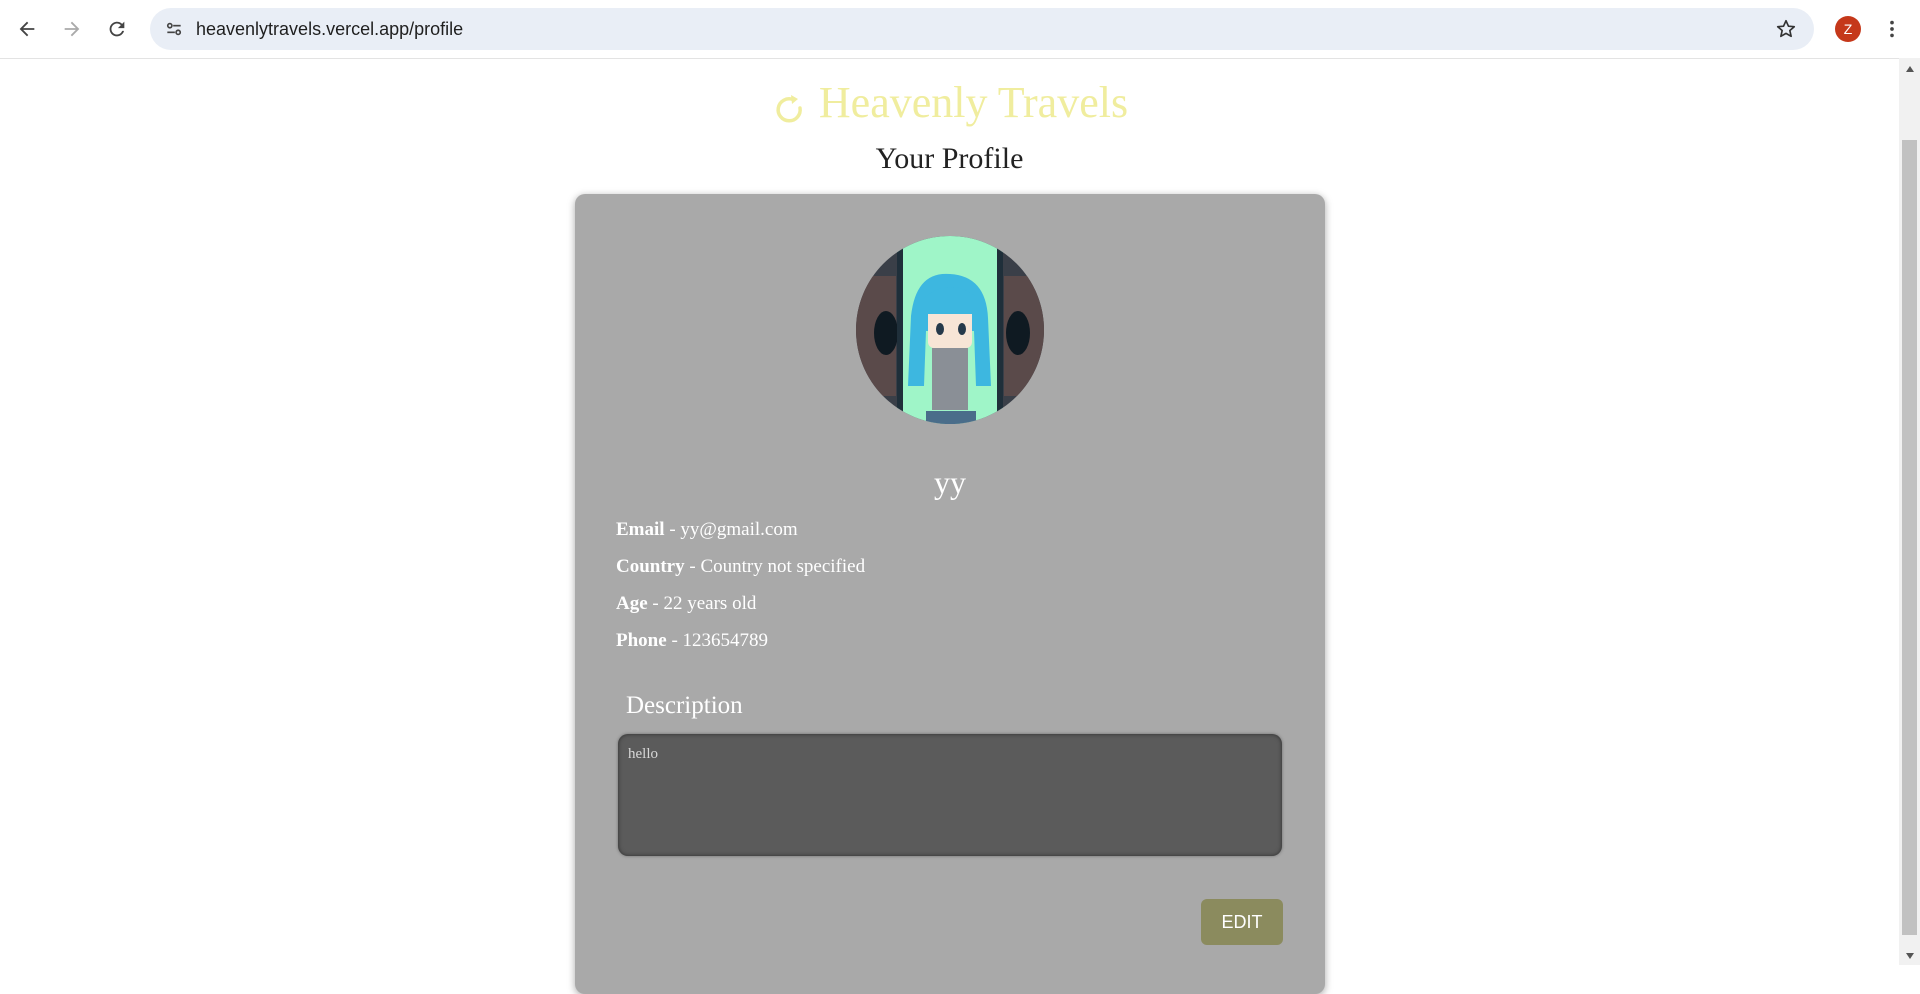 The height and width of the screenshot is (994, 1920). Describe the element at coordinates (982, 29) in the screenshot. I see `address-bar: heavenlytravels.vercel.app/profile` at that location.